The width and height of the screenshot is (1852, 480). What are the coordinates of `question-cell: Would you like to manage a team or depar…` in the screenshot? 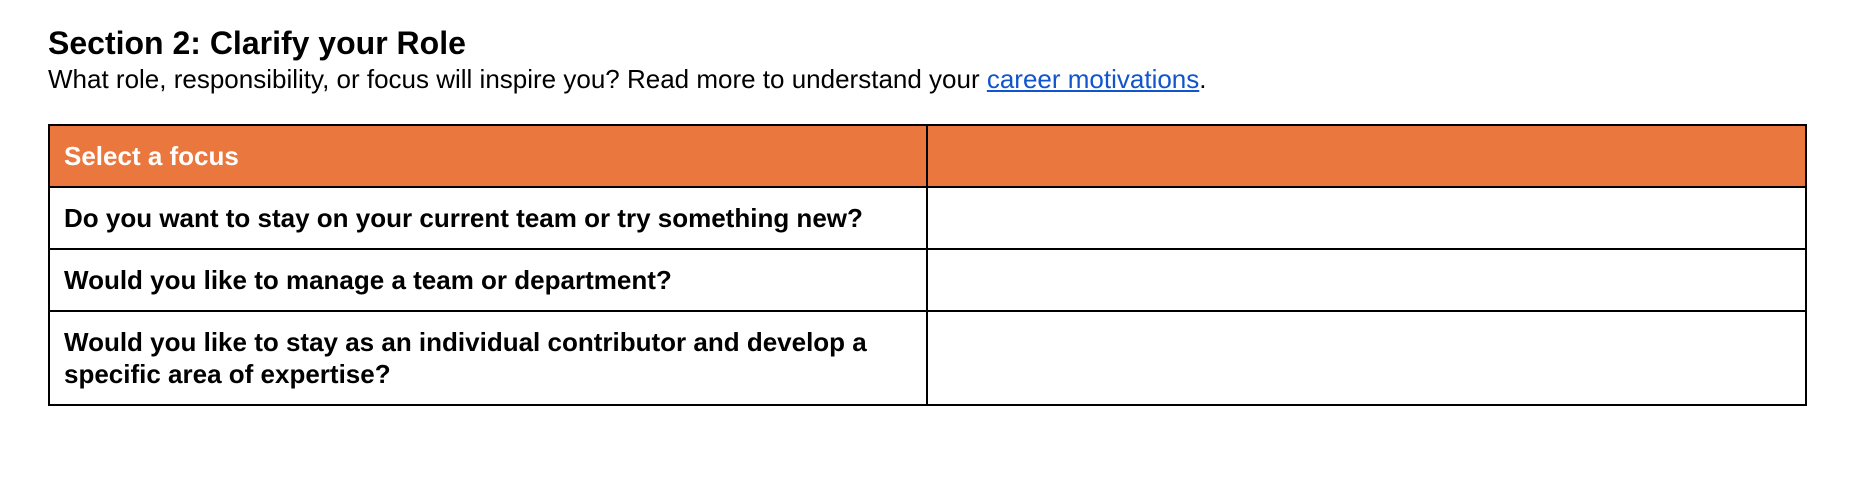 It's located at (488, 280).